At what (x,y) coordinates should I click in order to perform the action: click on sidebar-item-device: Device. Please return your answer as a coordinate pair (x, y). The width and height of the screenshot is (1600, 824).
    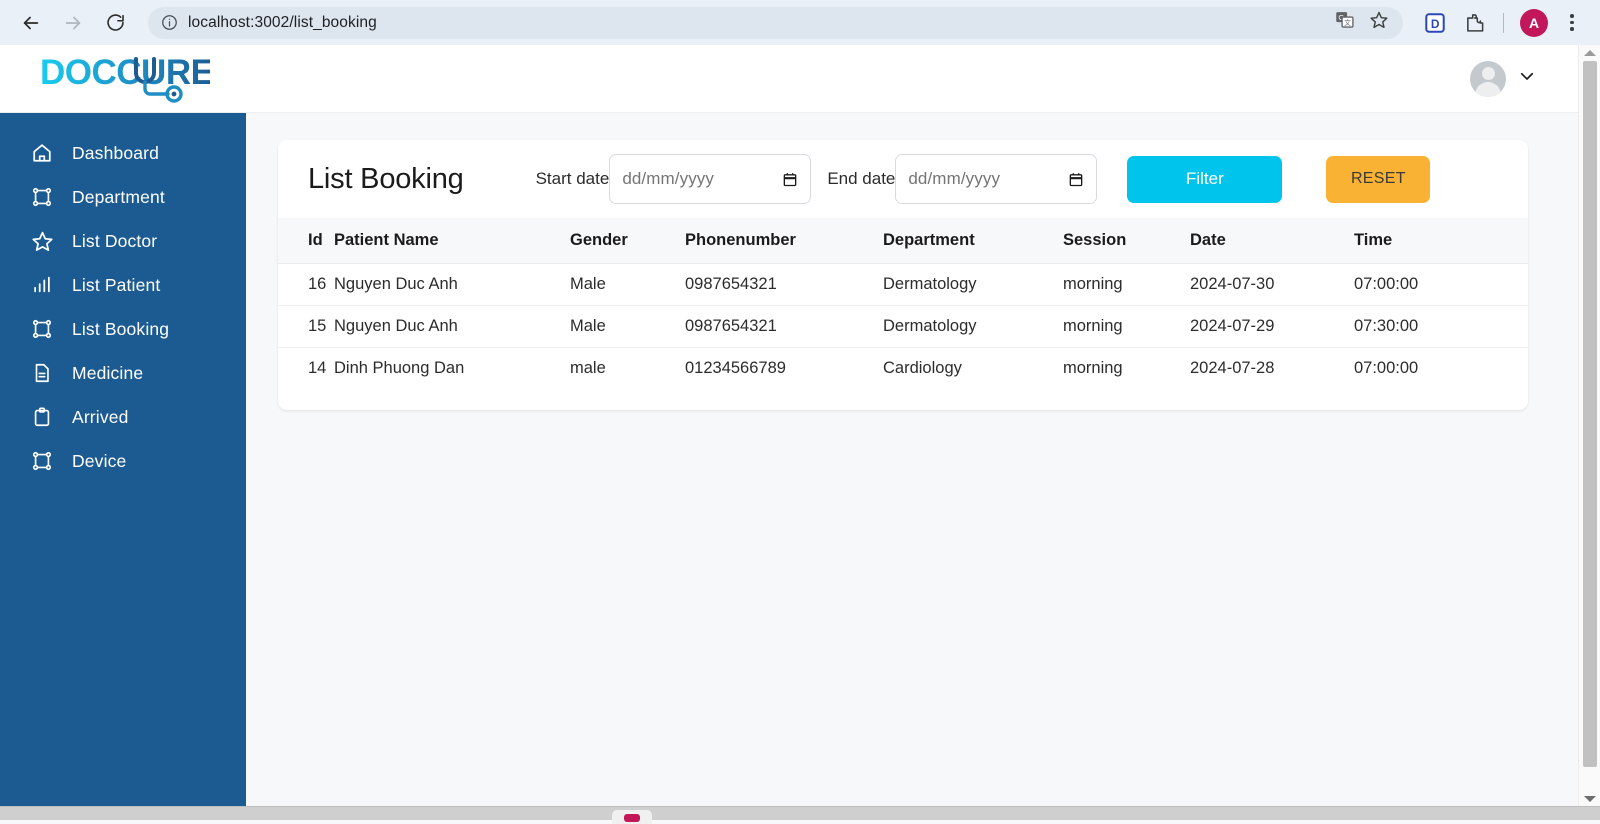
    Looking at the image, I should click on (123, 461).